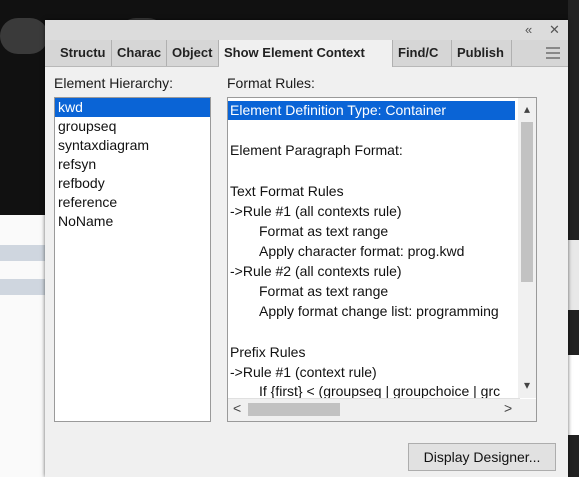  Describe the element at coordinates (527, 385) in the screenshot. I see `scroll-down-icon: ▾` at that location.